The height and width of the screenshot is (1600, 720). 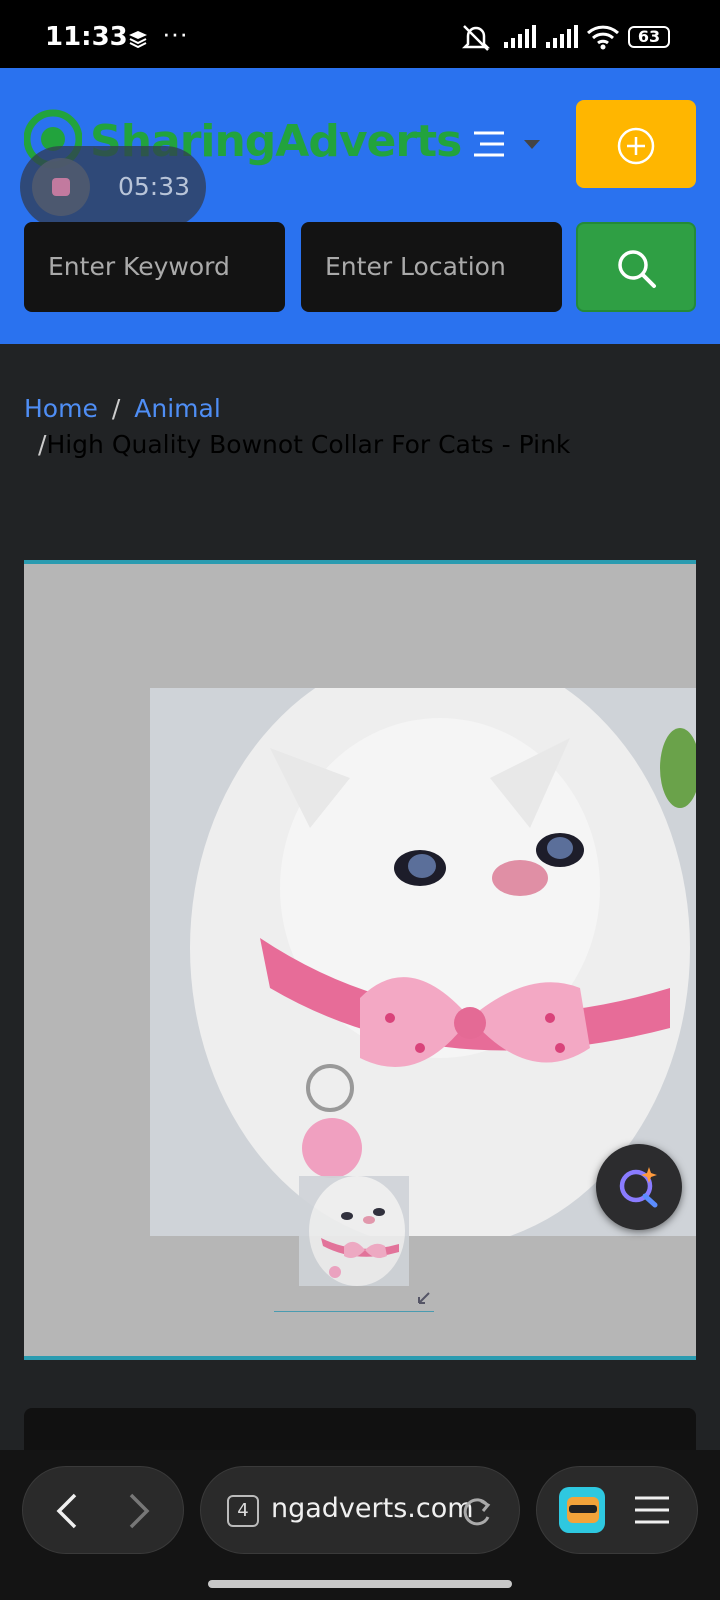 What do you see at coordinates (360, 1584) in the screenshot?
I see `home-indicator` at bounding box center [360, 1584].